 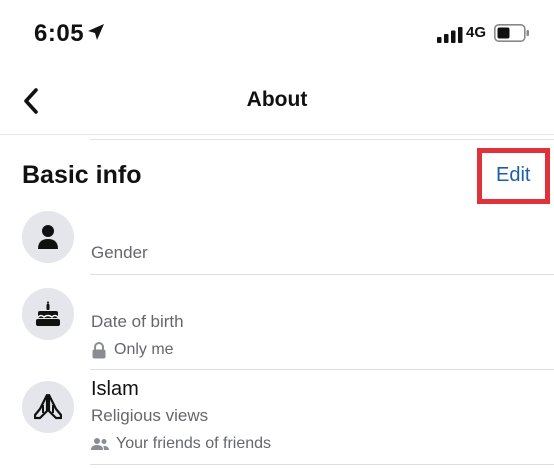 I want to click on row-label: Religious views, so click(x=150, y=415).